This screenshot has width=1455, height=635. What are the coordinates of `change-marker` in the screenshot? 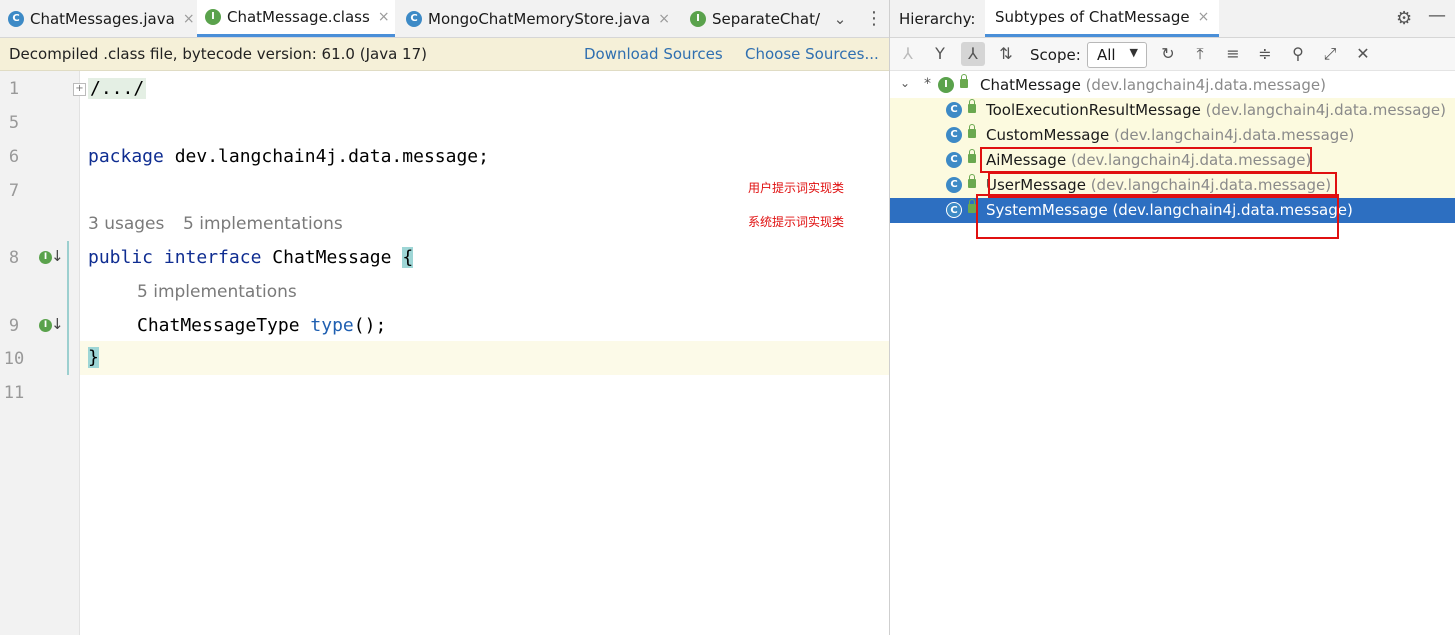 It's located at (68, 308).